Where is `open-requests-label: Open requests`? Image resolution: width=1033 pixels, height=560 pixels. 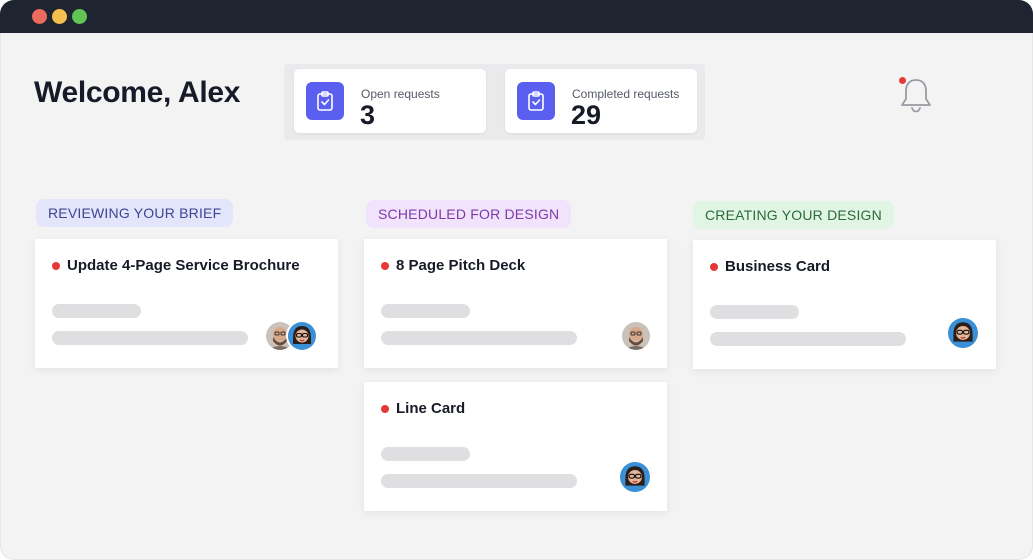
open-requests-label: Open requests is located at coordinates (400, 94).